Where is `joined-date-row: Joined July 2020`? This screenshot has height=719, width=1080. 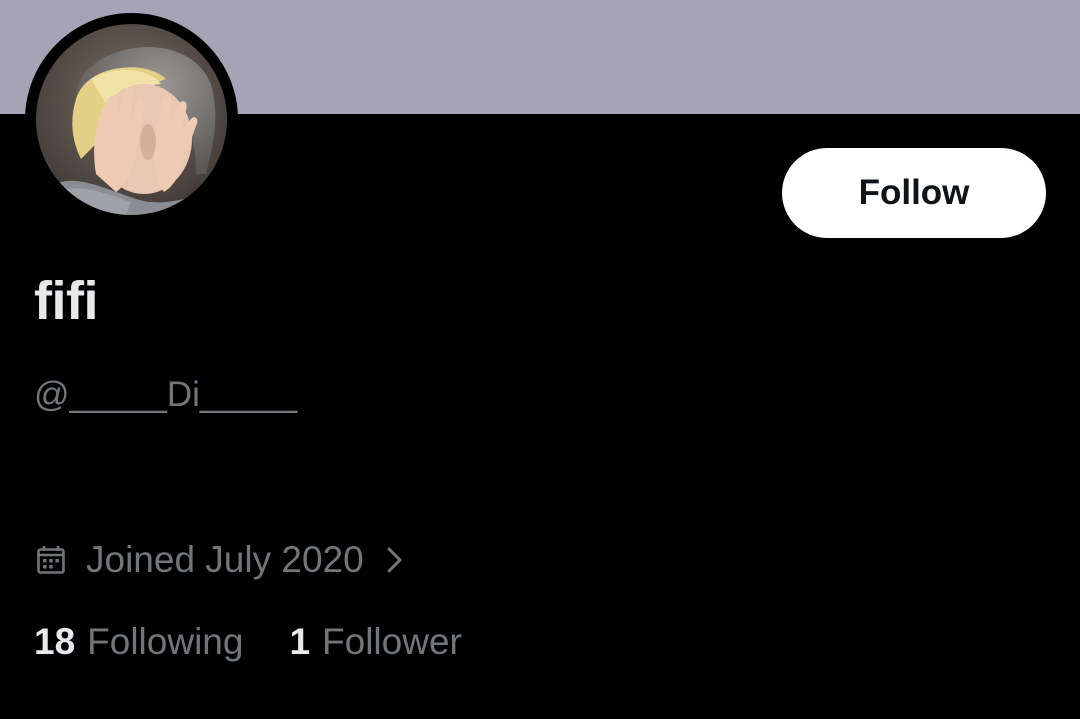 joined-date-row: Joined July 2020 is located at coordinates (222, 560).